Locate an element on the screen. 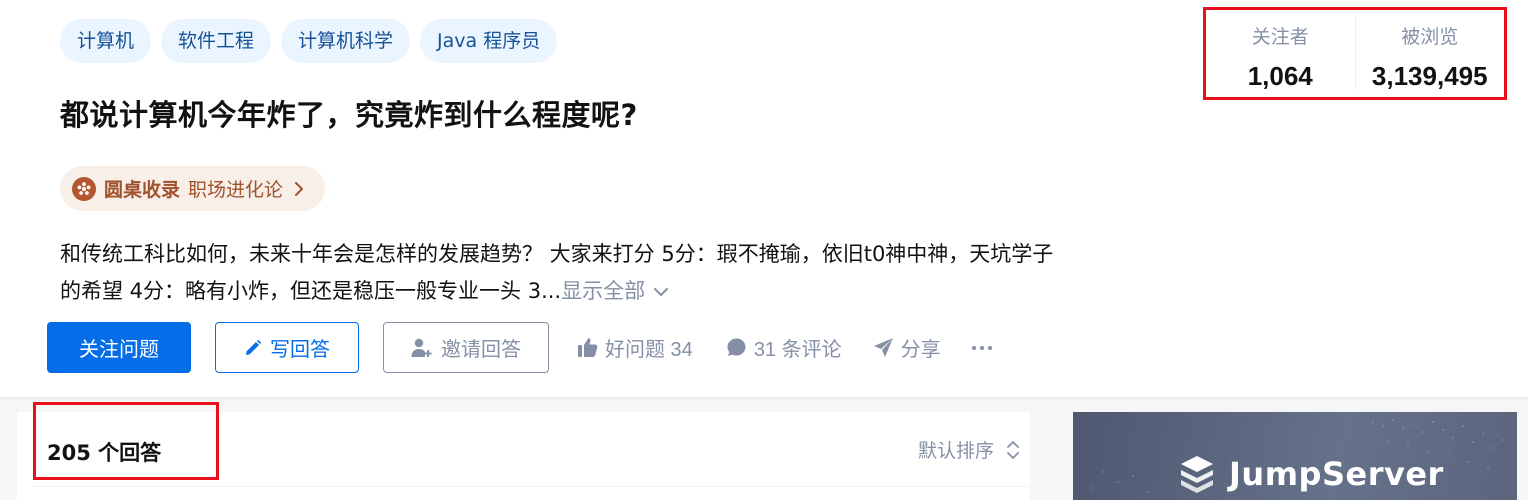 The width and height of the screenshot is (1528, 500). chevron-right-icon is located at coordinates (299, 189).